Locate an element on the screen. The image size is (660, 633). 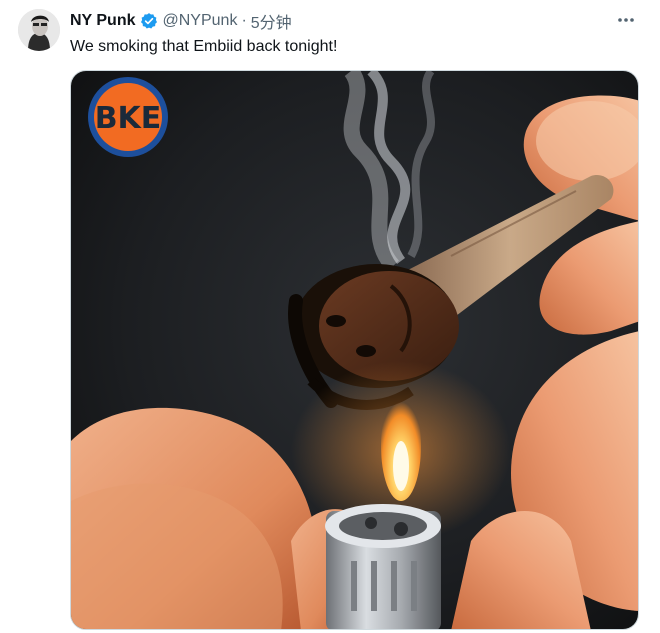
avatar is located at coordinates (39, 30).